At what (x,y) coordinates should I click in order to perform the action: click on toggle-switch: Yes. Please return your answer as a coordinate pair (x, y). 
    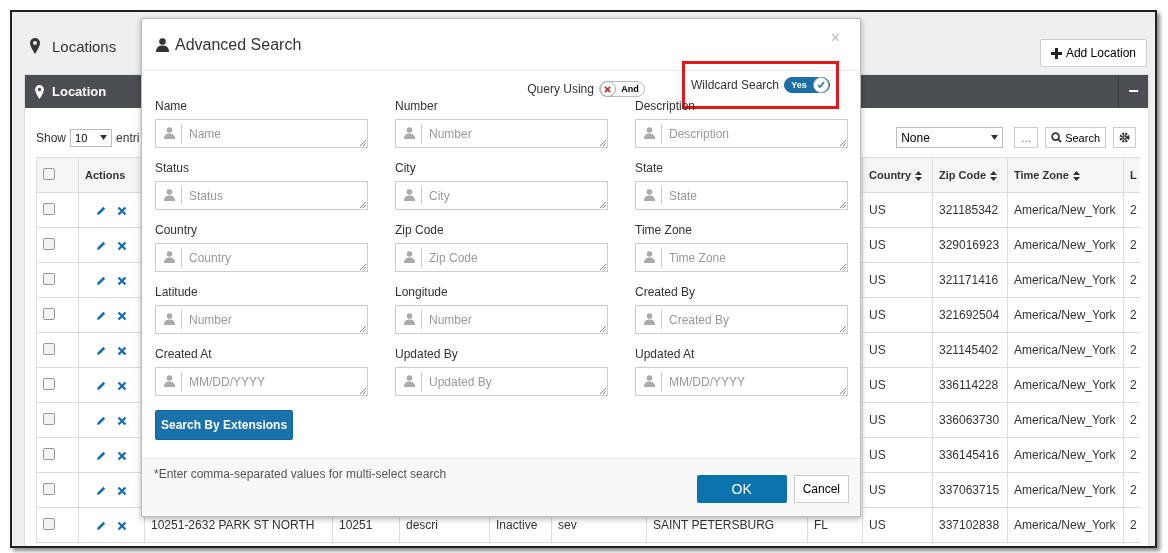
    Looking at the image, I should click on (807, 85).